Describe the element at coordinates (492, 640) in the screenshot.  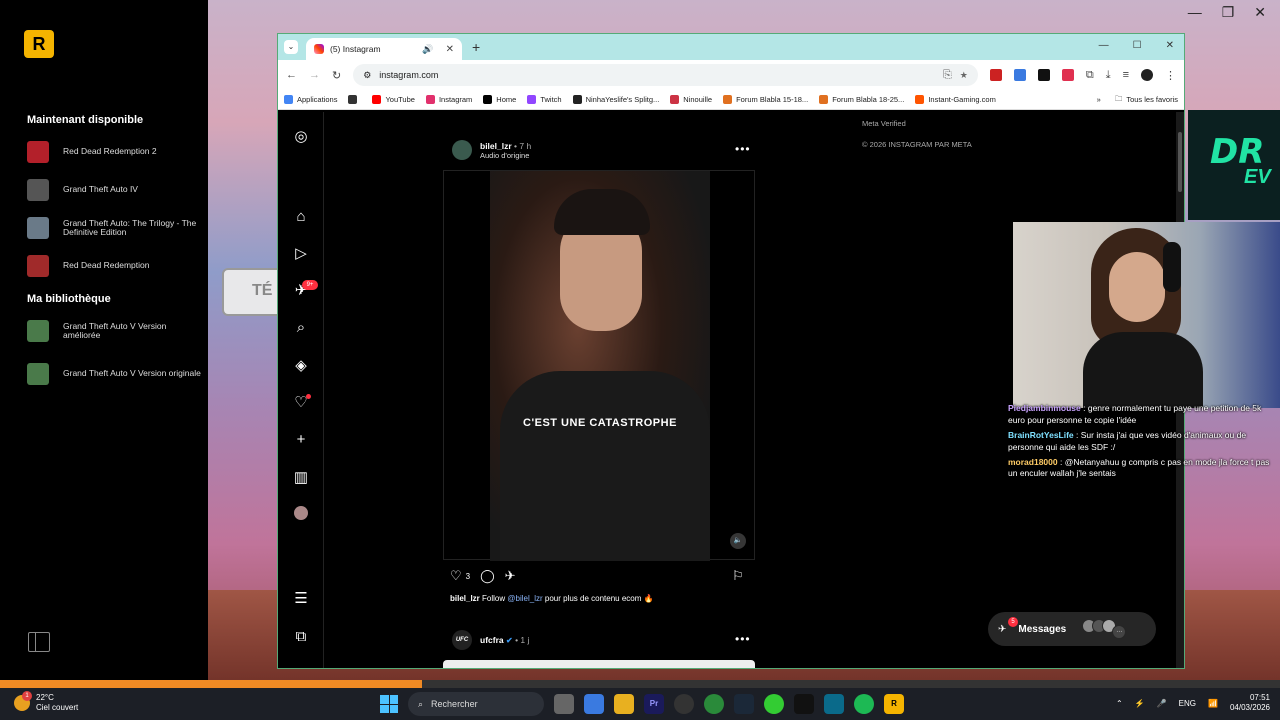
I see `post2-username: ufcfra` at that location.